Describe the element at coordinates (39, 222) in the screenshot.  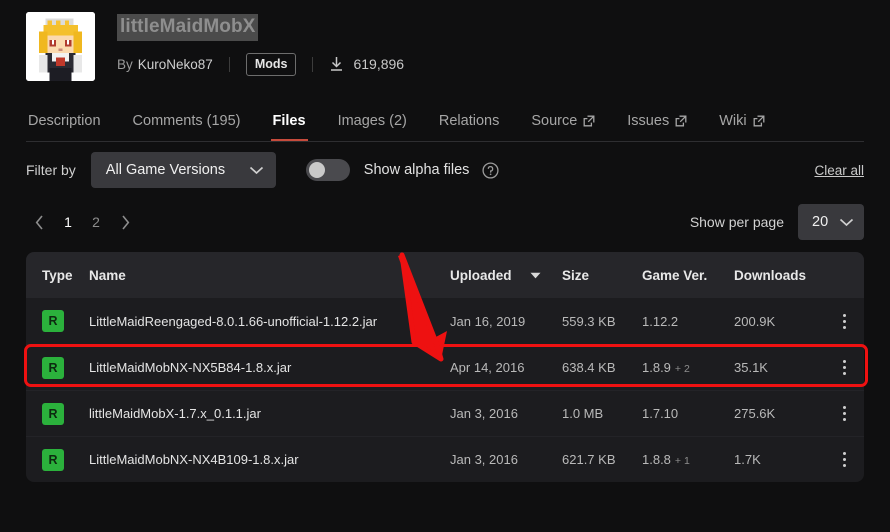
I see `chevron-left-icon` at that location.